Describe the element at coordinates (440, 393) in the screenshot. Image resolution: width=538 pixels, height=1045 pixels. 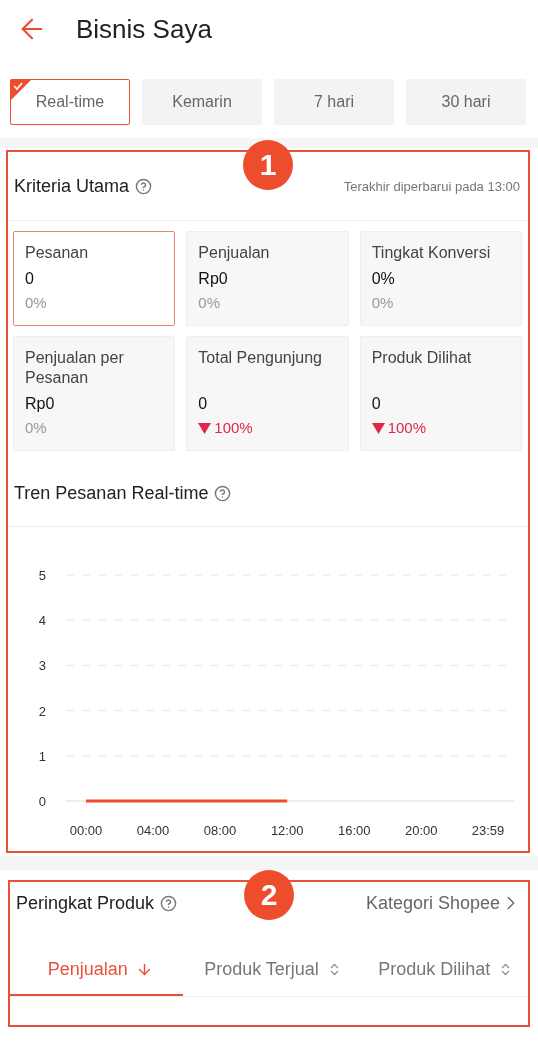
I see `metric-card: Produk Dilihat 0 100%` at that location.